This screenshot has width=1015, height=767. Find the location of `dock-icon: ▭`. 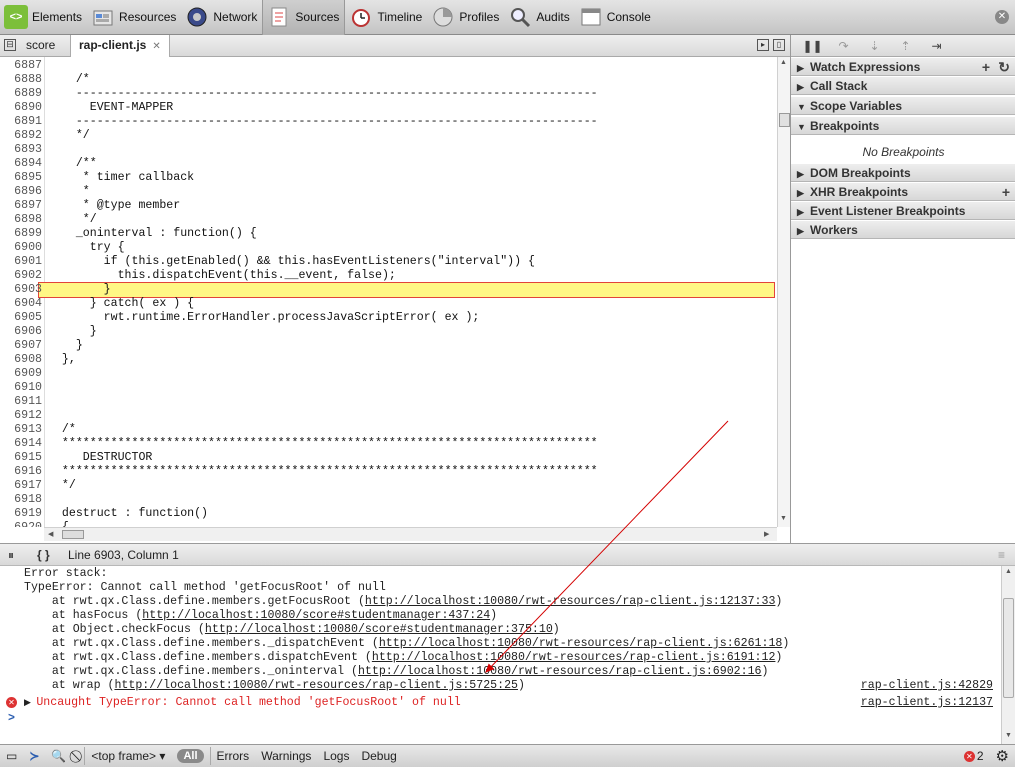

dock-icon: ▭ is located at coordinates (11, 756).